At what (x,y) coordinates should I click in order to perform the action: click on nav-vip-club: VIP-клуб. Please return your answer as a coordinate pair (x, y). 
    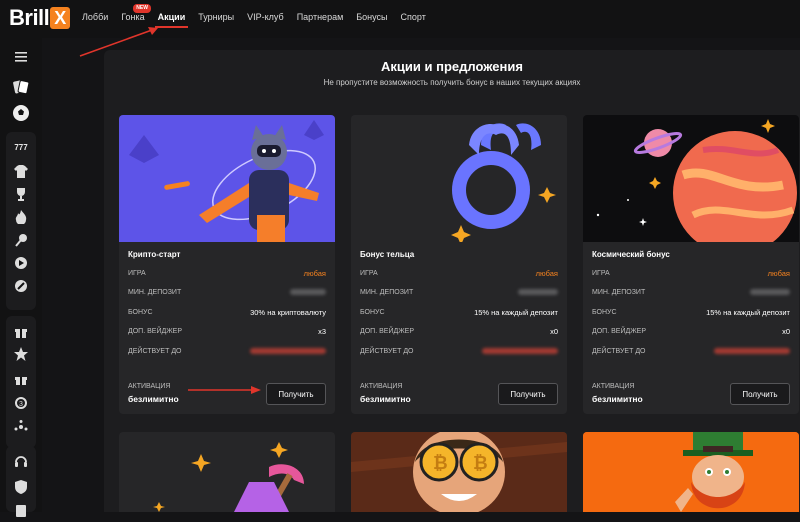
    Looking at the image, I should click on (265, 19).